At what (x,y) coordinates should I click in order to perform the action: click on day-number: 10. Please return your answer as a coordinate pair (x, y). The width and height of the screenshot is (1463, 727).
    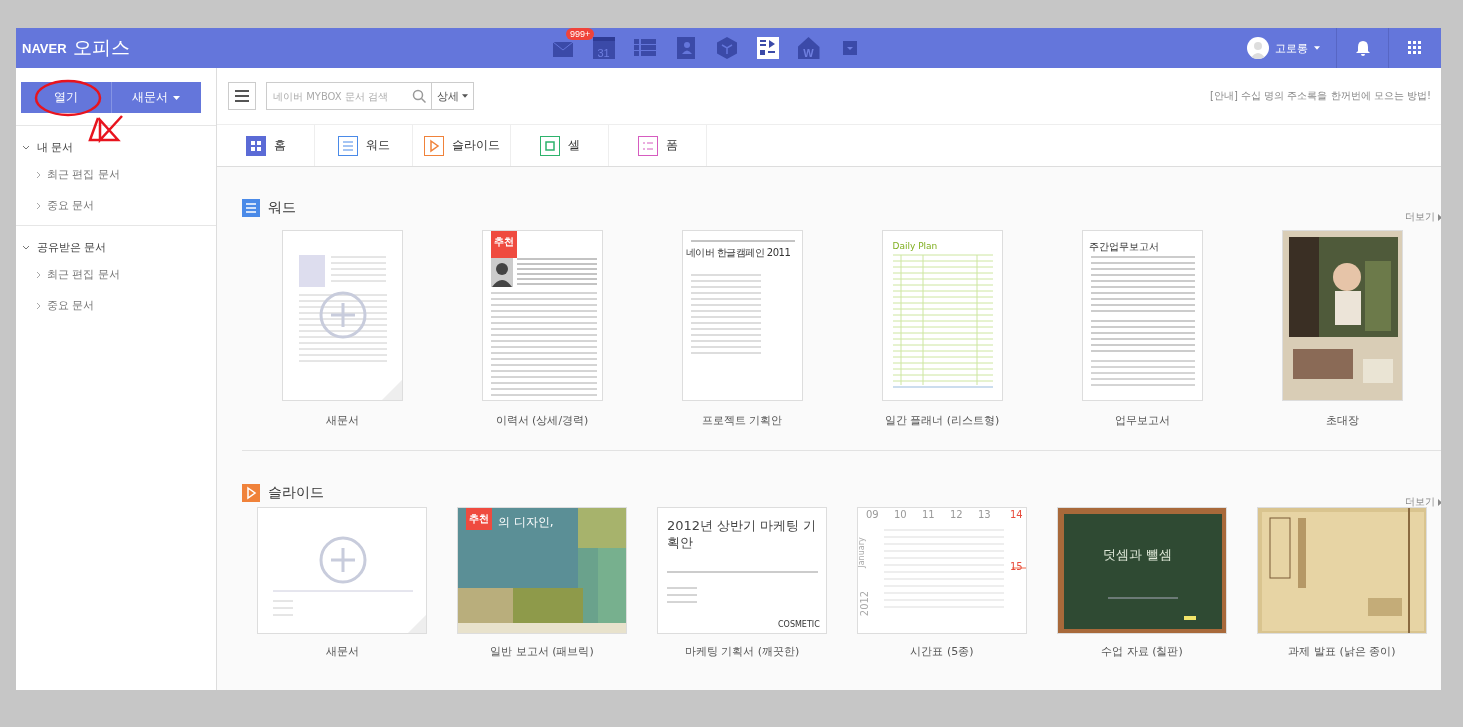
    Looking at the image, I should click on (900, 514).